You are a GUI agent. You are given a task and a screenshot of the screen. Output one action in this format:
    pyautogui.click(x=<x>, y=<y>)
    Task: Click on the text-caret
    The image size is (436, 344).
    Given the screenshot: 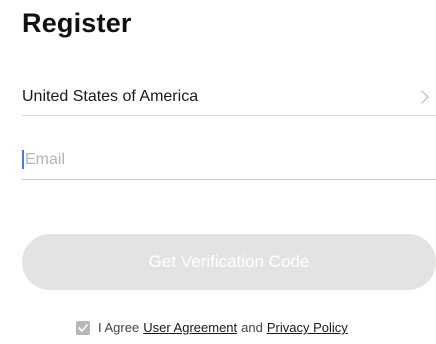 What is the action you would take?
    pyautogui.click(x=23, y=159)
    